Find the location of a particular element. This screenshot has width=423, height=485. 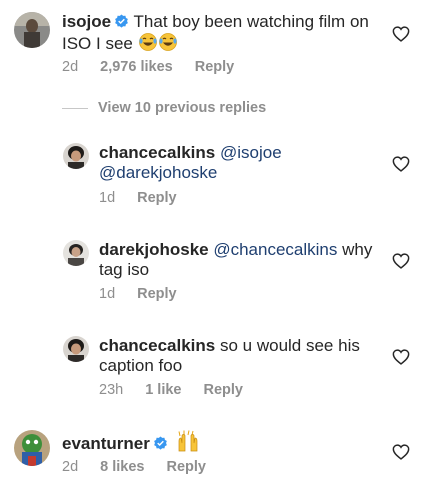

comment-evanturner: evanturner 2d 8 likes Reply is located at coordinates (211, 452).